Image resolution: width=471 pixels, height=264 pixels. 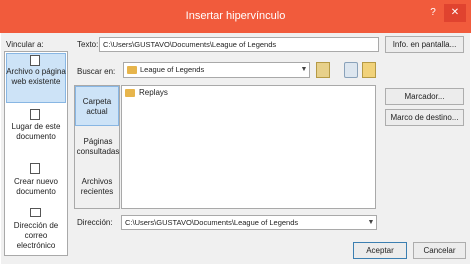 I want to click on tab-recent-files: Archivos recientes, so click(x=97, y=187).